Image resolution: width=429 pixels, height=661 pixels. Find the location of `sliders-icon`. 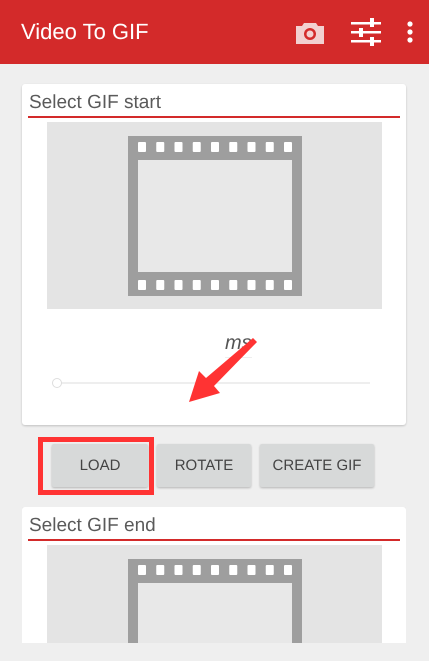

sliders-icon is located at coordinates (366, 32).